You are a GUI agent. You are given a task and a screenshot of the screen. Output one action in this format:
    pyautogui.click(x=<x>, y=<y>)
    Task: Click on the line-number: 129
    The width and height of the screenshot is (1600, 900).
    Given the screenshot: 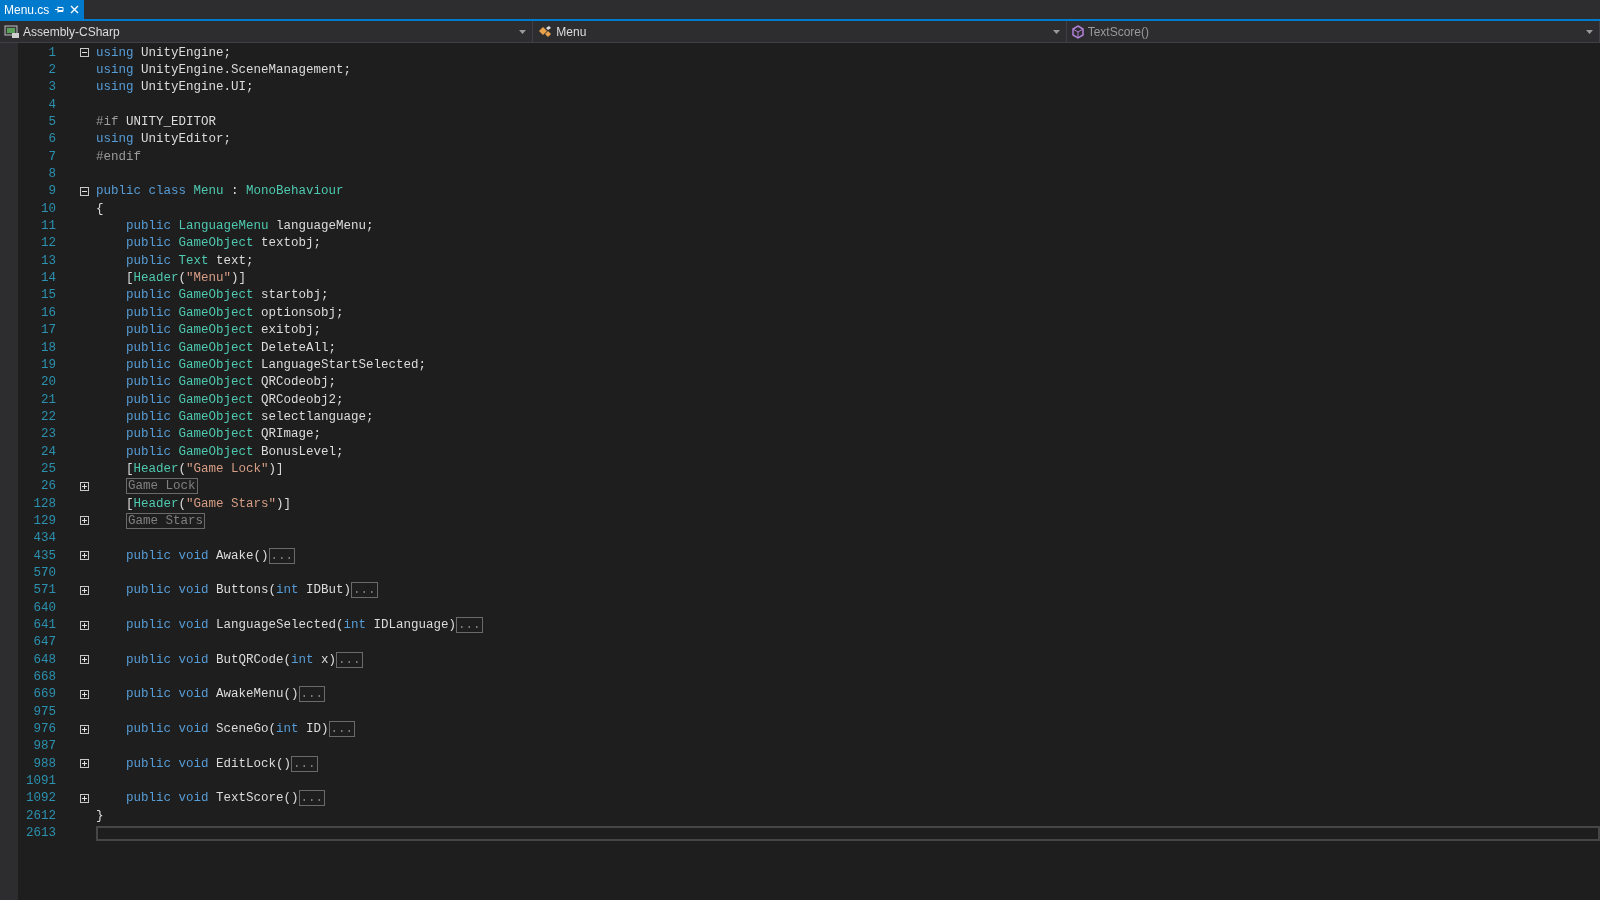 What is the action you would take?
    pyautogui.click(x=44, y=520)
    